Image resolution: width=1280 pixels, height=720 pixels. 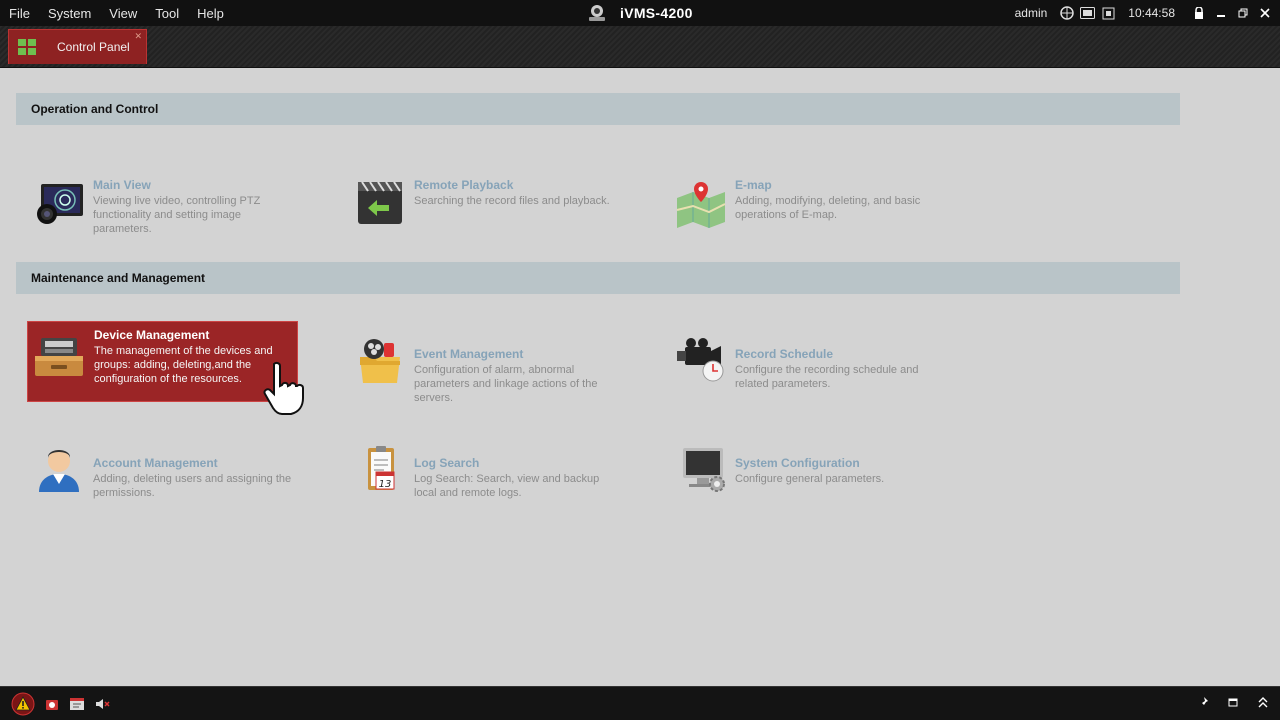 What do you see at coordinates (1031, 13) in the screenshot?
I see `current-user: admin` at bounding box center [1031, 13].